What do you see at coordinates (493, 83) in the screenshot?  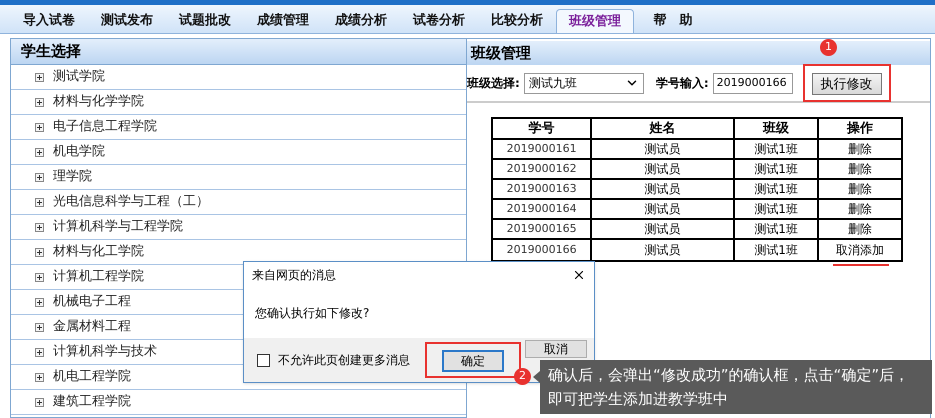 I see `field-label: 班级选择:` at bounding box center [493, 83].